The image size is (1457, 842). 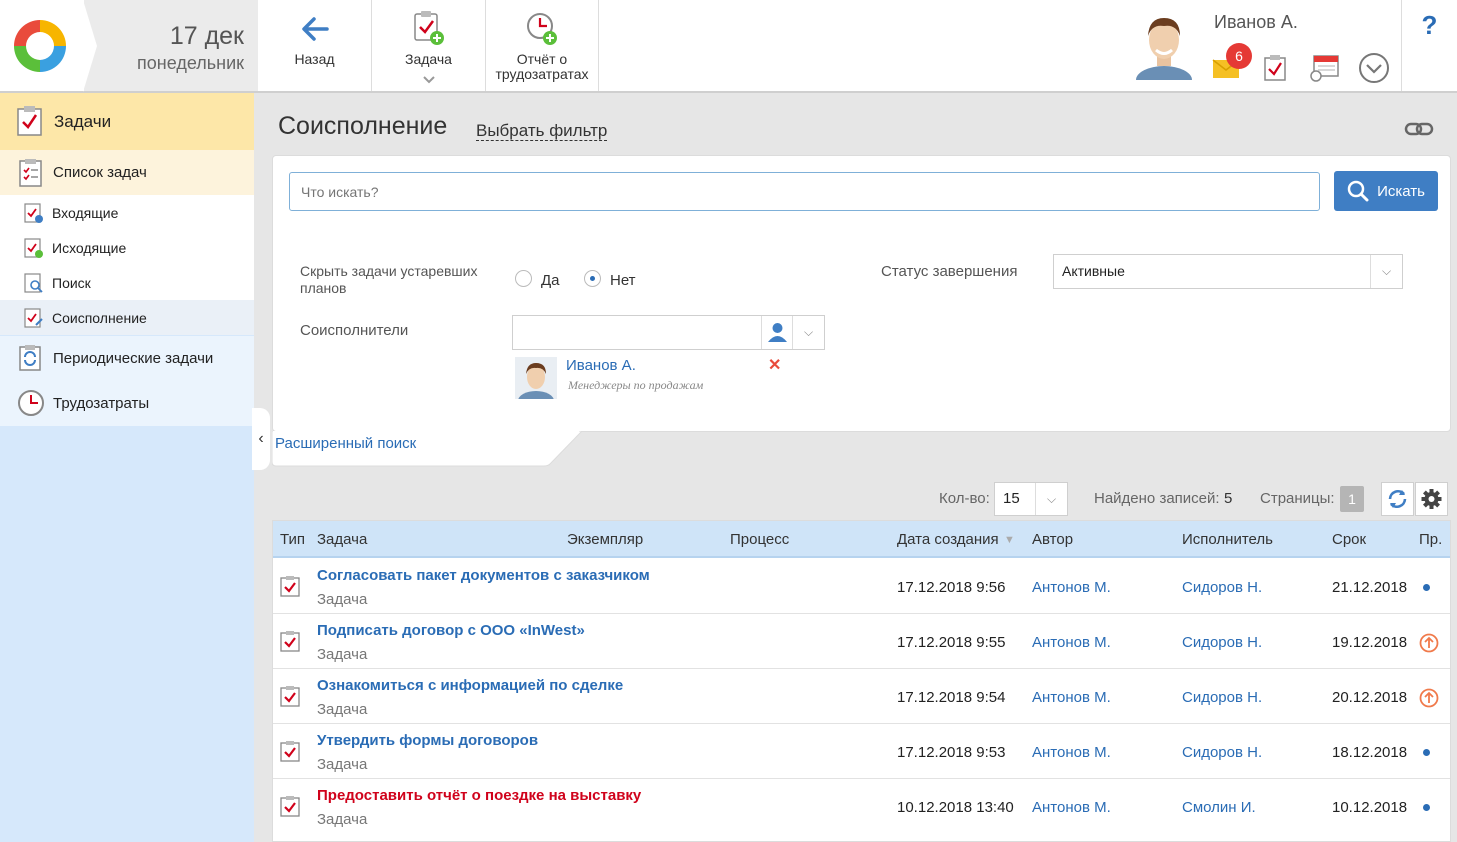 I want to click on radio-yes-label: Да, so click(x=550, y=280).